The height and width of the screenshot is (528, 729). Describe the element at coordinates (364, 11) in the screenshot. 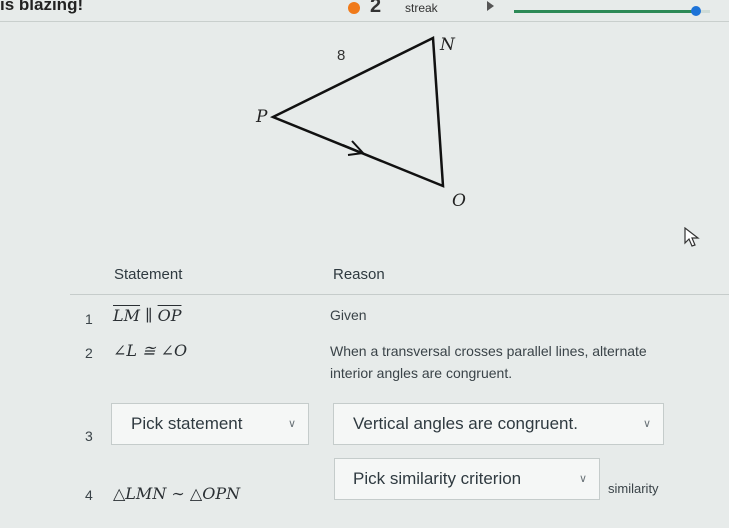

I see `top-bar: is blazing! 2 streak` at that location.